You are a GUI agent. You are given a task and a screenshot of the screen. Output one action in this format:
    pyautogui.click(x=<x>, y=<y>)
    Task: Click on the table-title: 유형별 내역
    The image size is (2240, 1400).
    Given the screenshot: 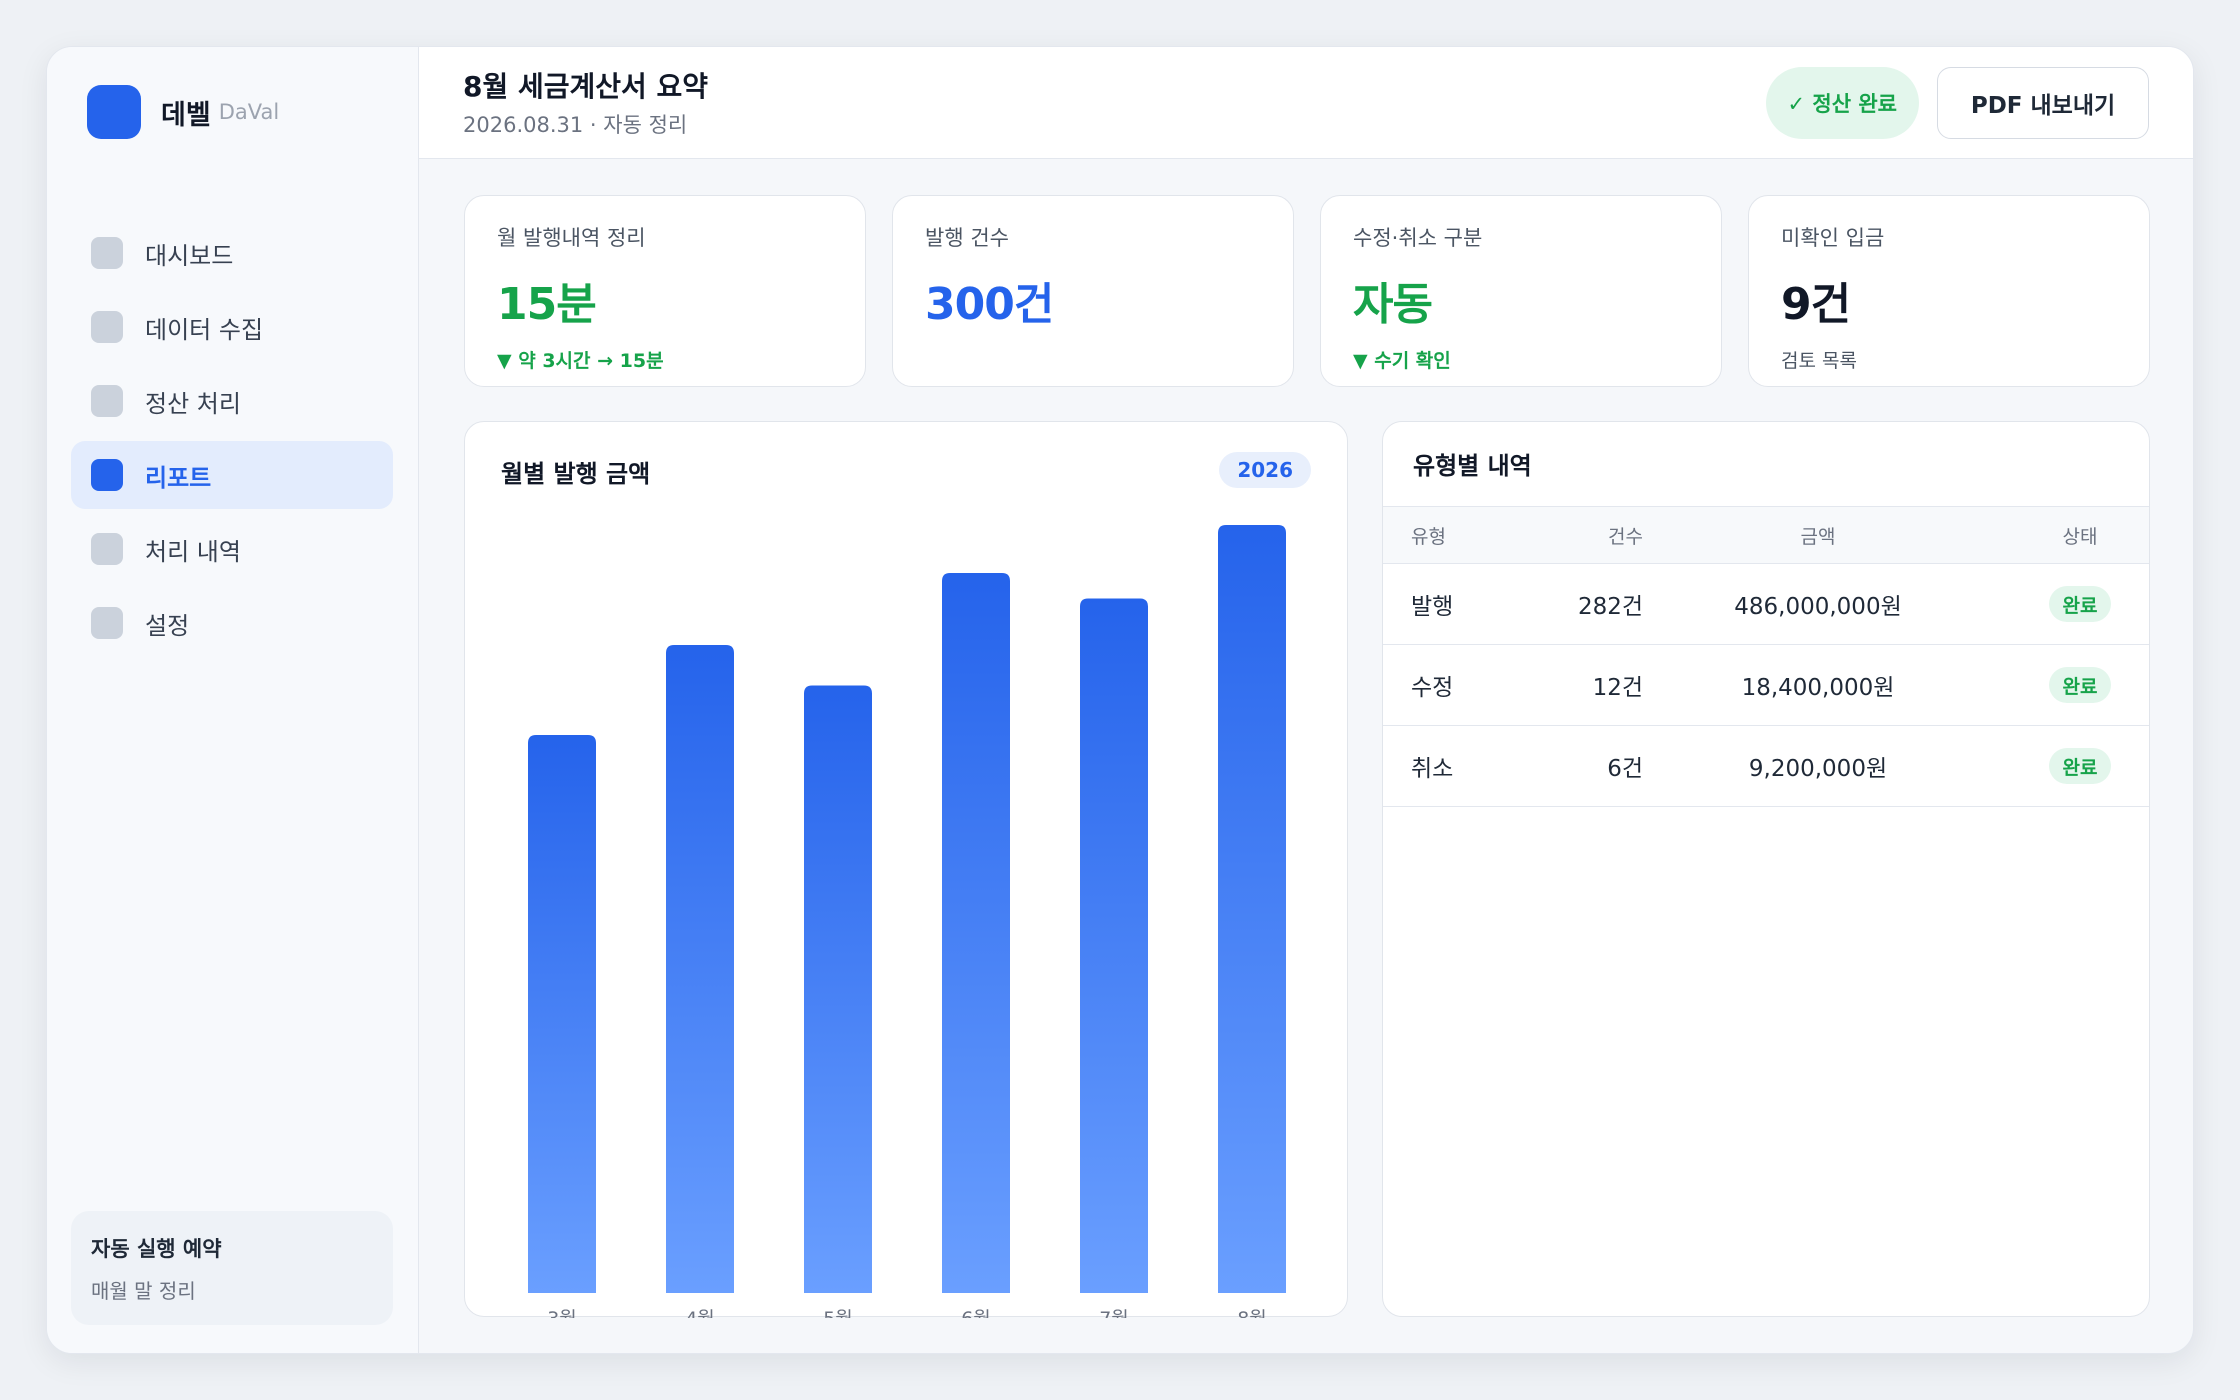 What is the action you would take?
    pyautogui.click(x=1472, y=466)
    